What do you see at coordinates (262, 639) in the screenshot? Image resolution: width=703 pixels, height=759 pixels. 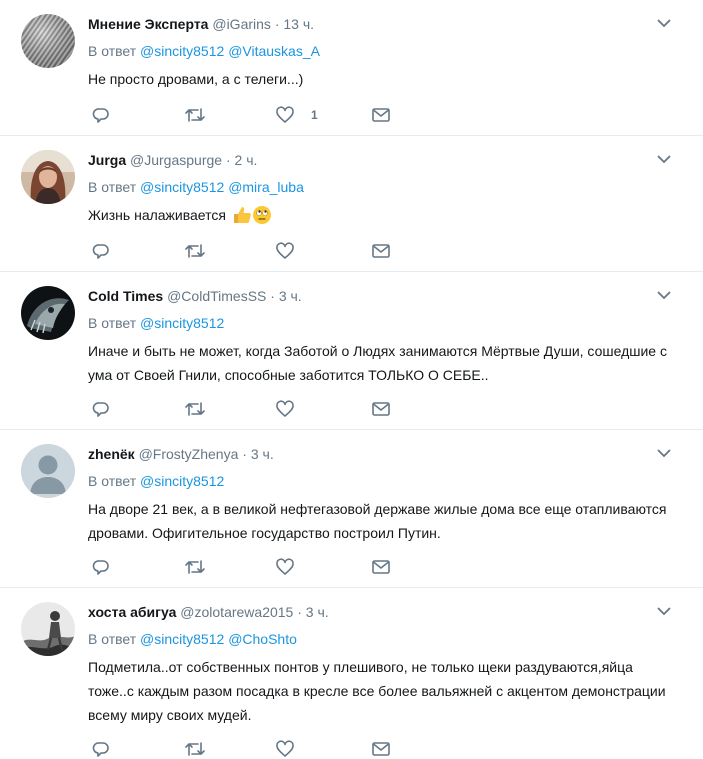 I see `mention-link: @ChoShto` at bounding box center [262, 639].